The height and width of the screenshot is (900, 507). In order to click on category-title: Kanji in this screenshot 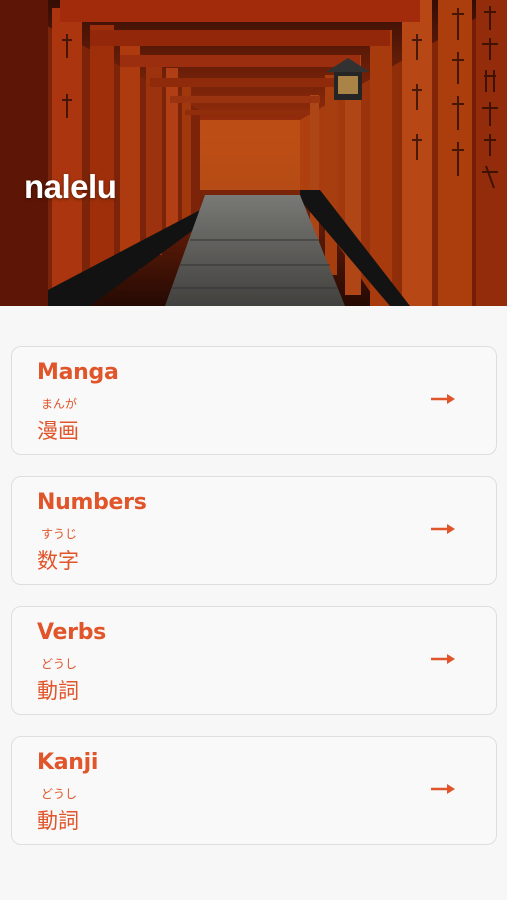, I will do `click(68, 762)`.